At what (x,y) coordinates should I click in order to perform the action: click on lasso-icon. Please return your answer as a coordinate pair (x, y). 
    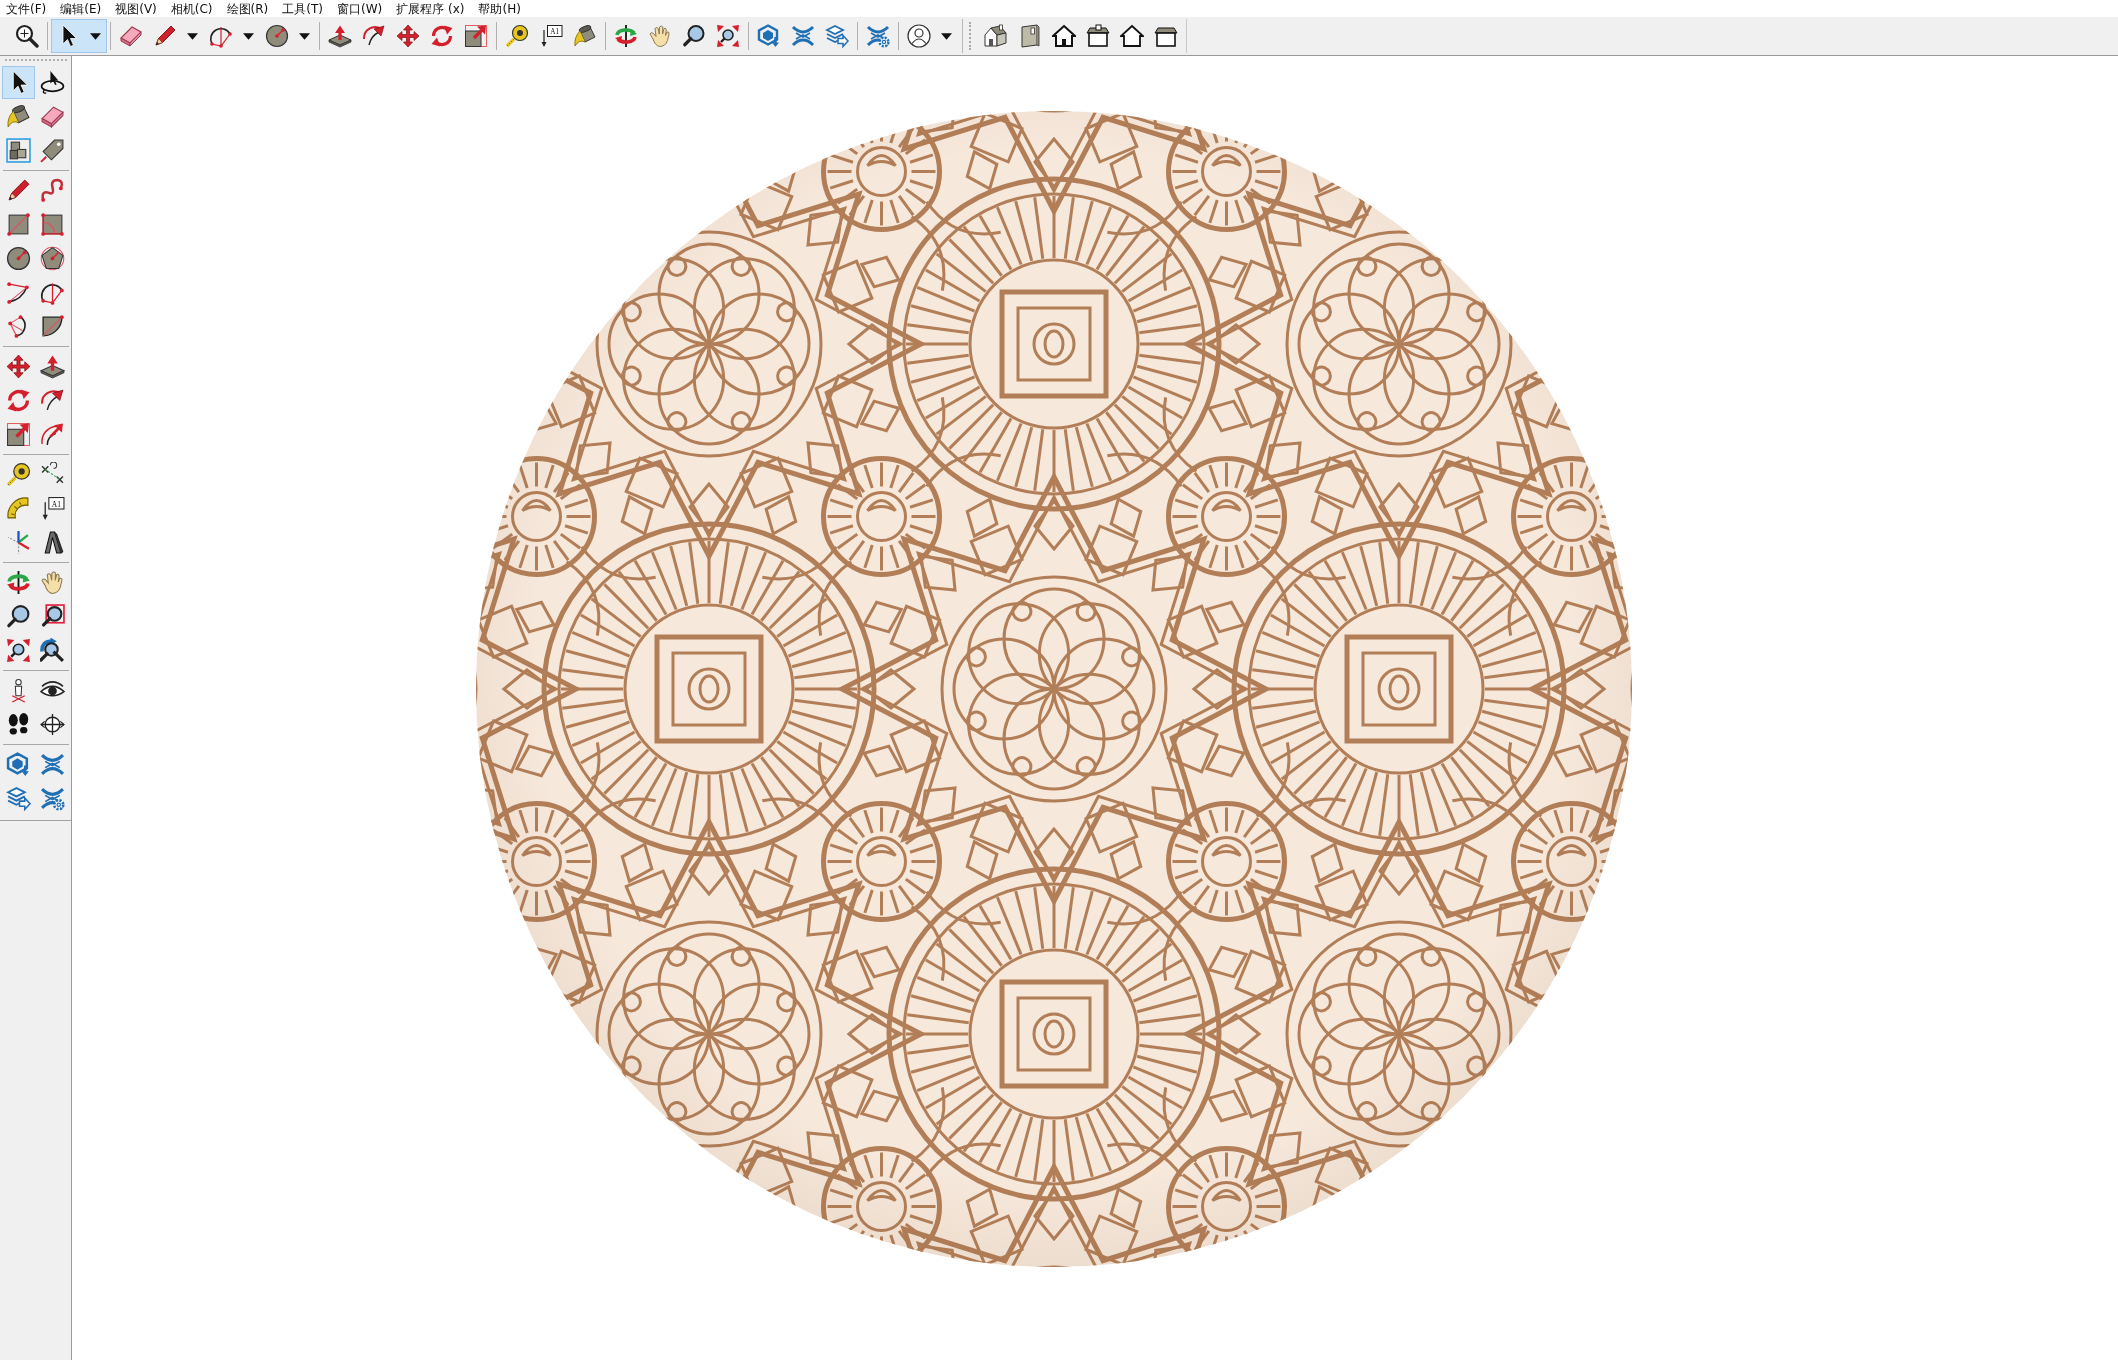
    Looking at the image, I should click on (52, 82).